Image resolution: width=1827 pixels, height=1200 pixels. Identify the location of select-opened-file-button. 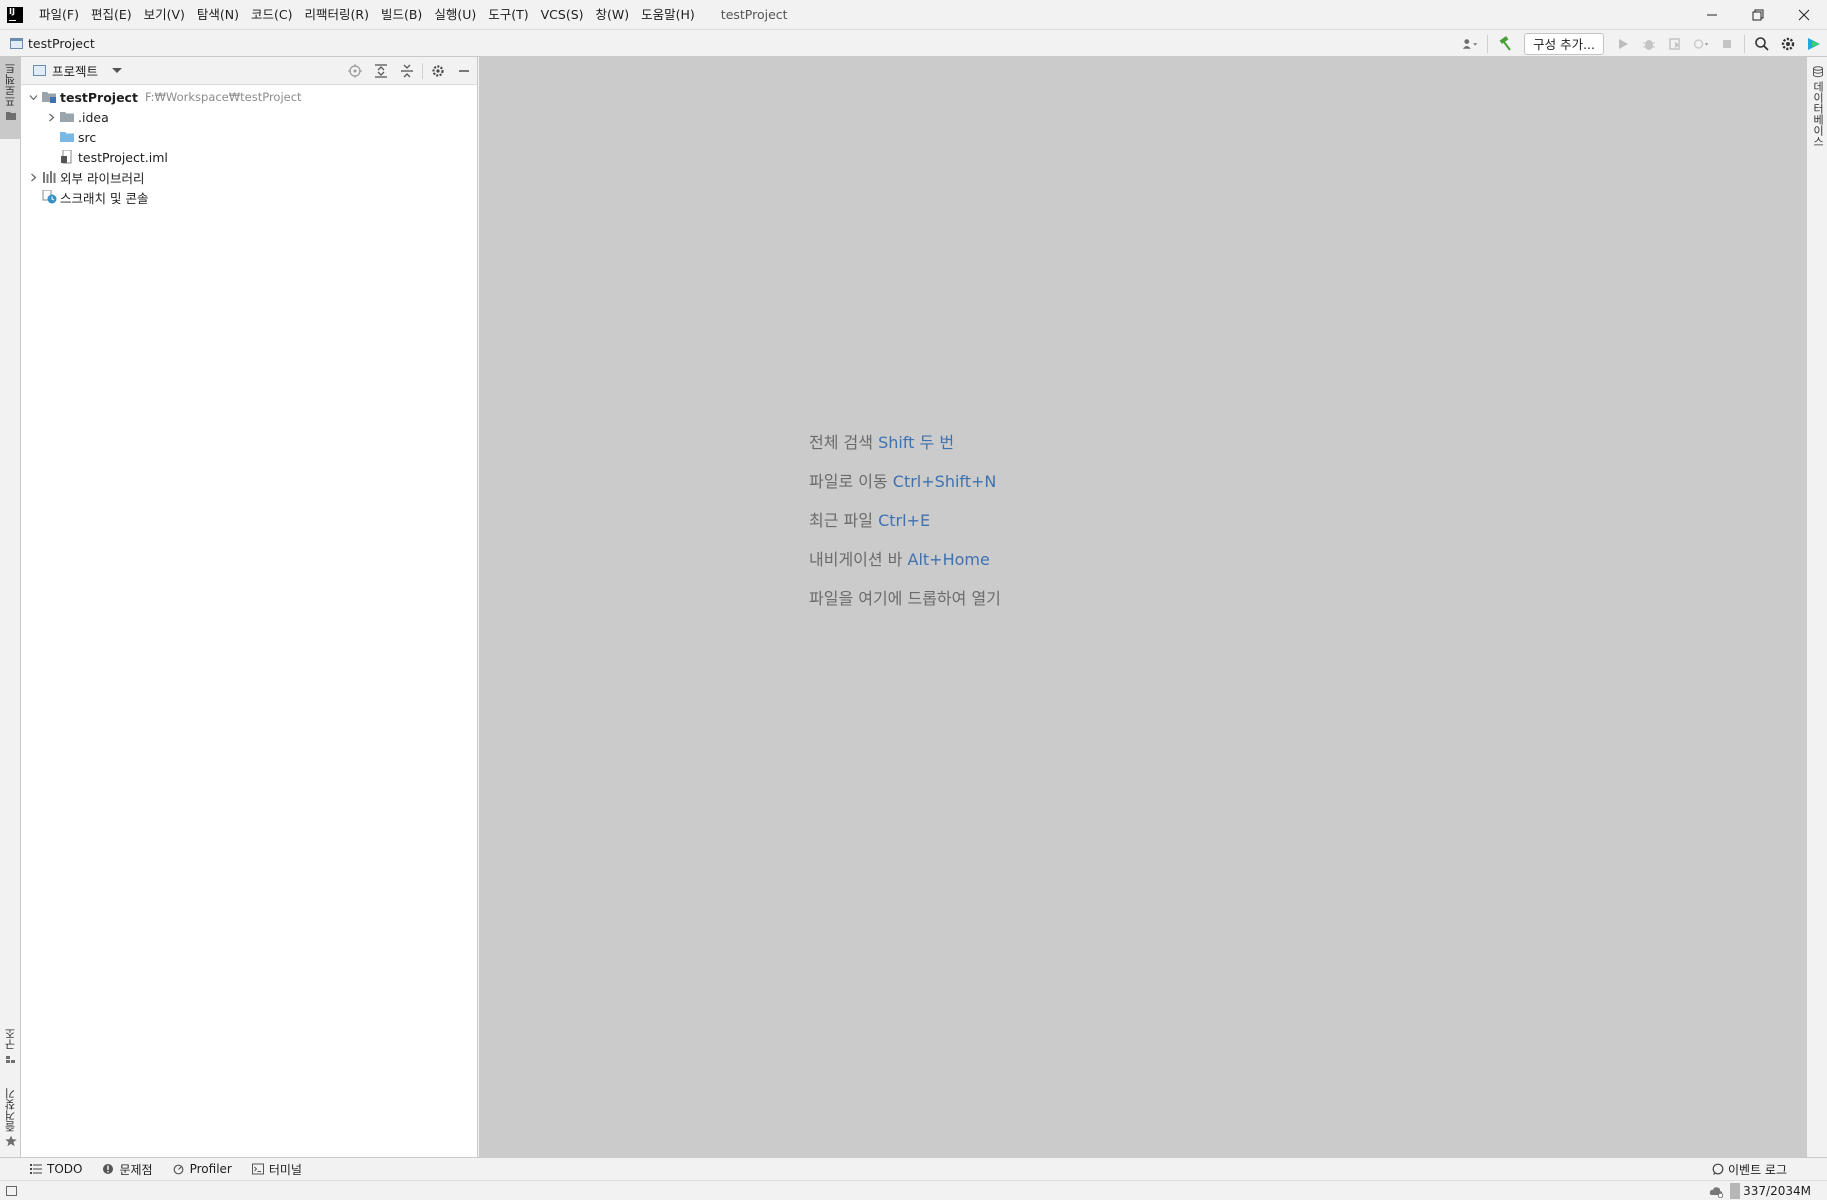
(355, 71).